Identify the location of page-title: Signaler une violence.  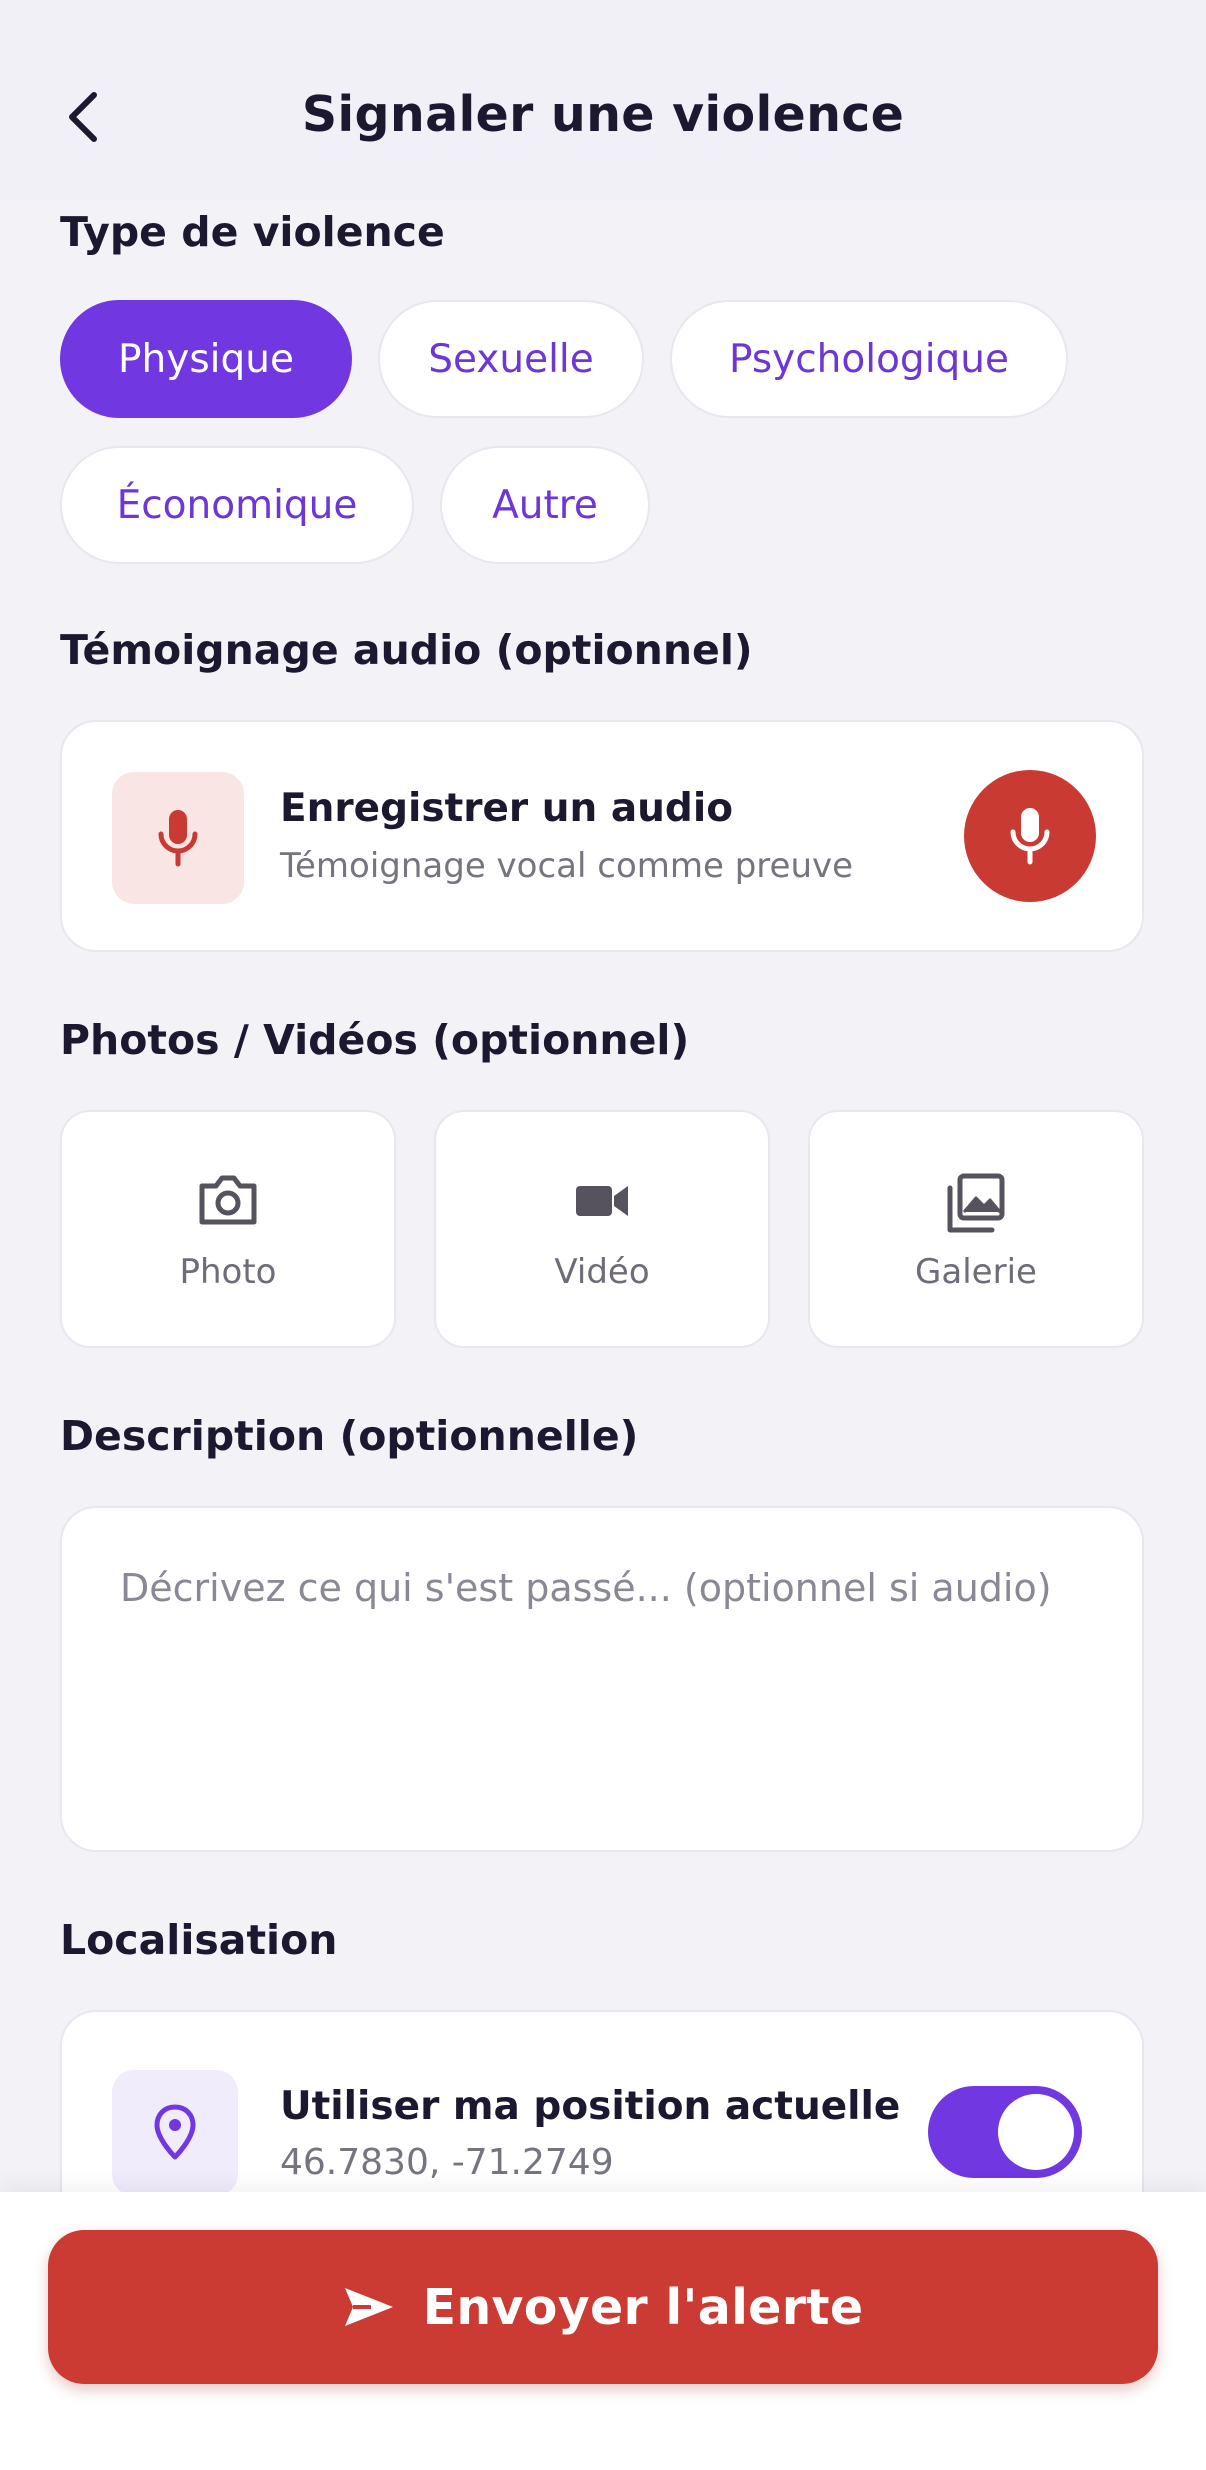
(603, 114).